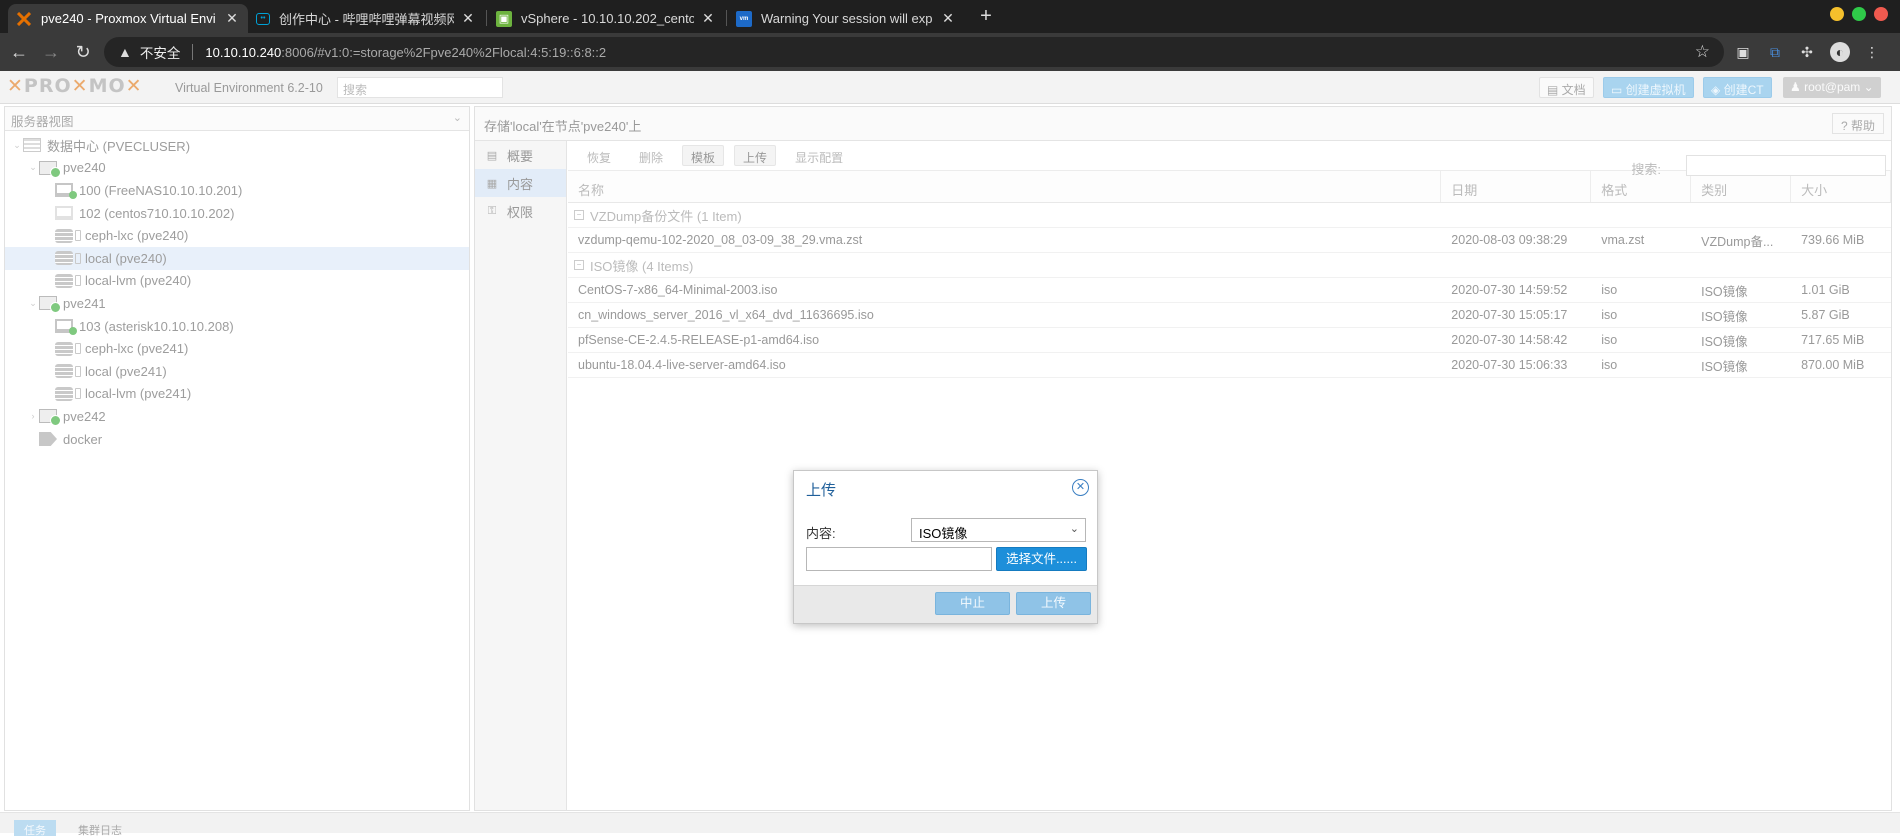 The width and height of the screenshot is (1900, 838). Describe the element at coordinates (755, 155) in the screenshot. I see `upload-button: 上传` at that location.